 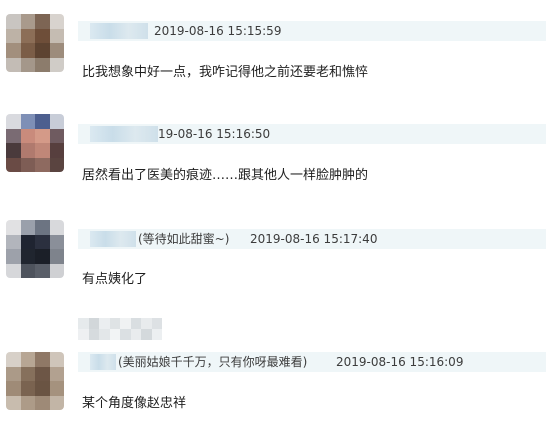 I want to click on comment-text: 居然看出了医美的痕迹……跟其他人一样脸肿肿的, so click(x=225, y=175).